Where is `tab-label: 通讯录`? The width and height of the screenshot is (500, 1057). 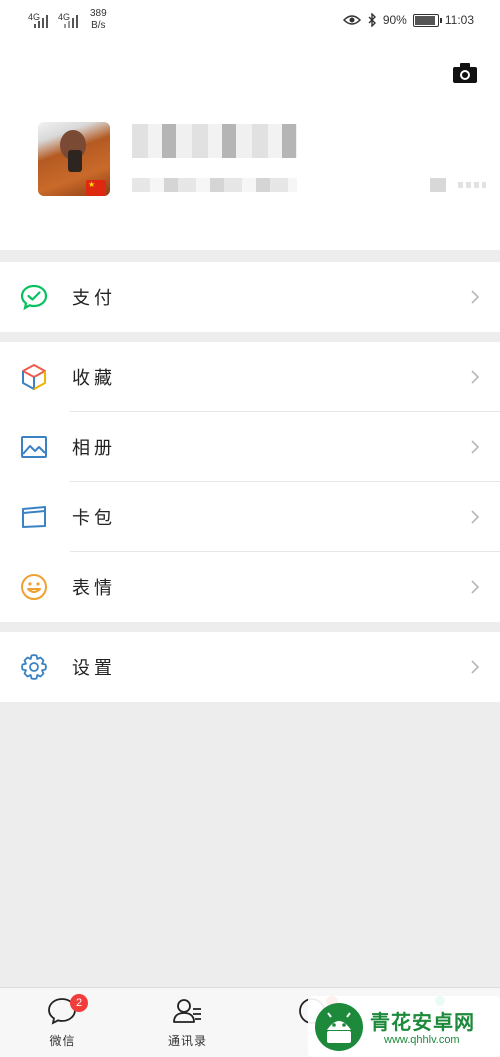
tab-label: 通讯录 is located at coordinates (187, 1041).